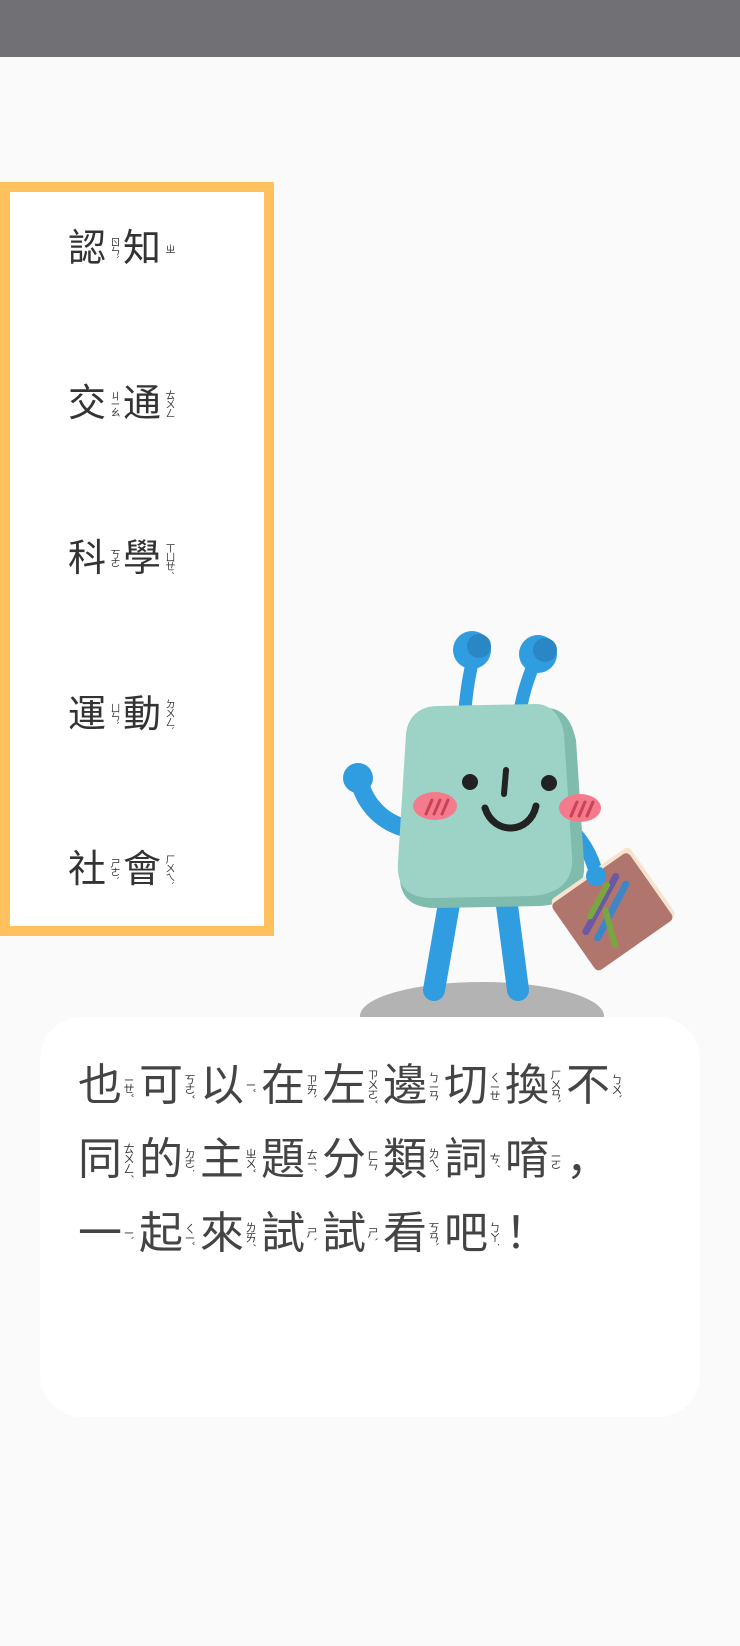  I want to click on zhuyin: ㄌㄟˋ, so click(433, 1160).